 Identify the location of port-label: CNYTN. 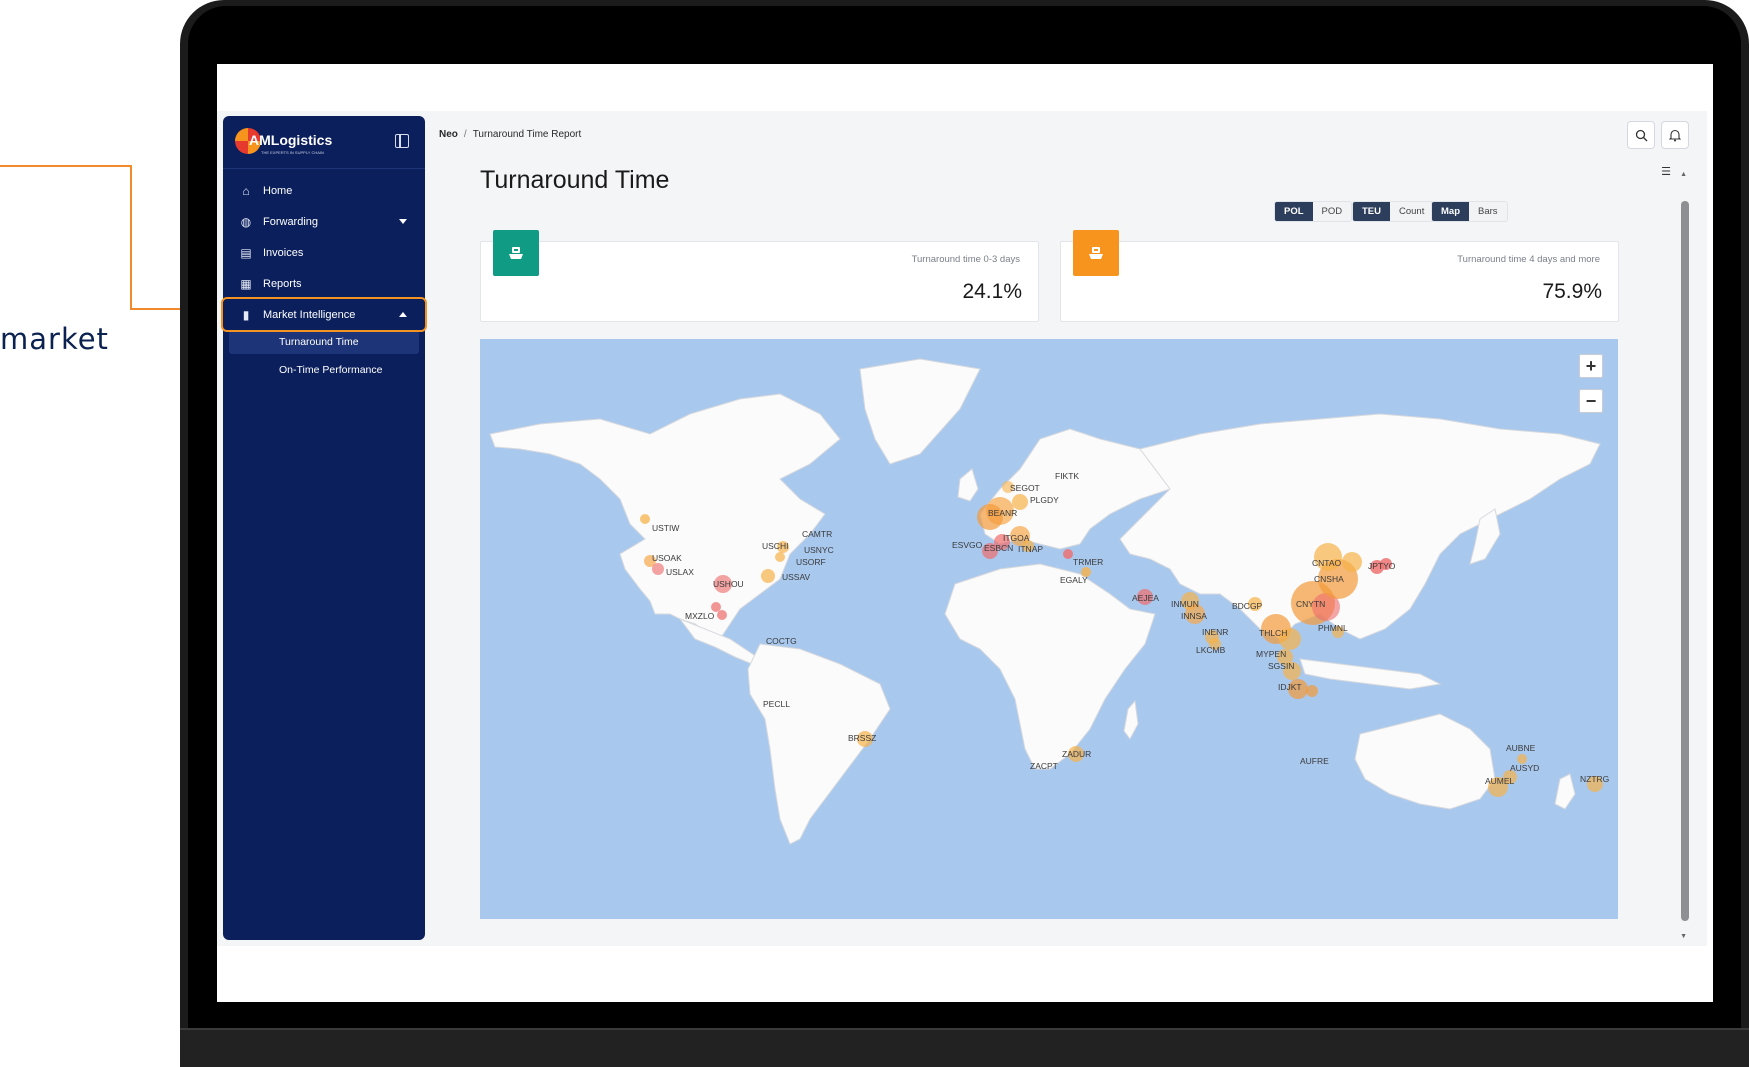
(1310, 604).